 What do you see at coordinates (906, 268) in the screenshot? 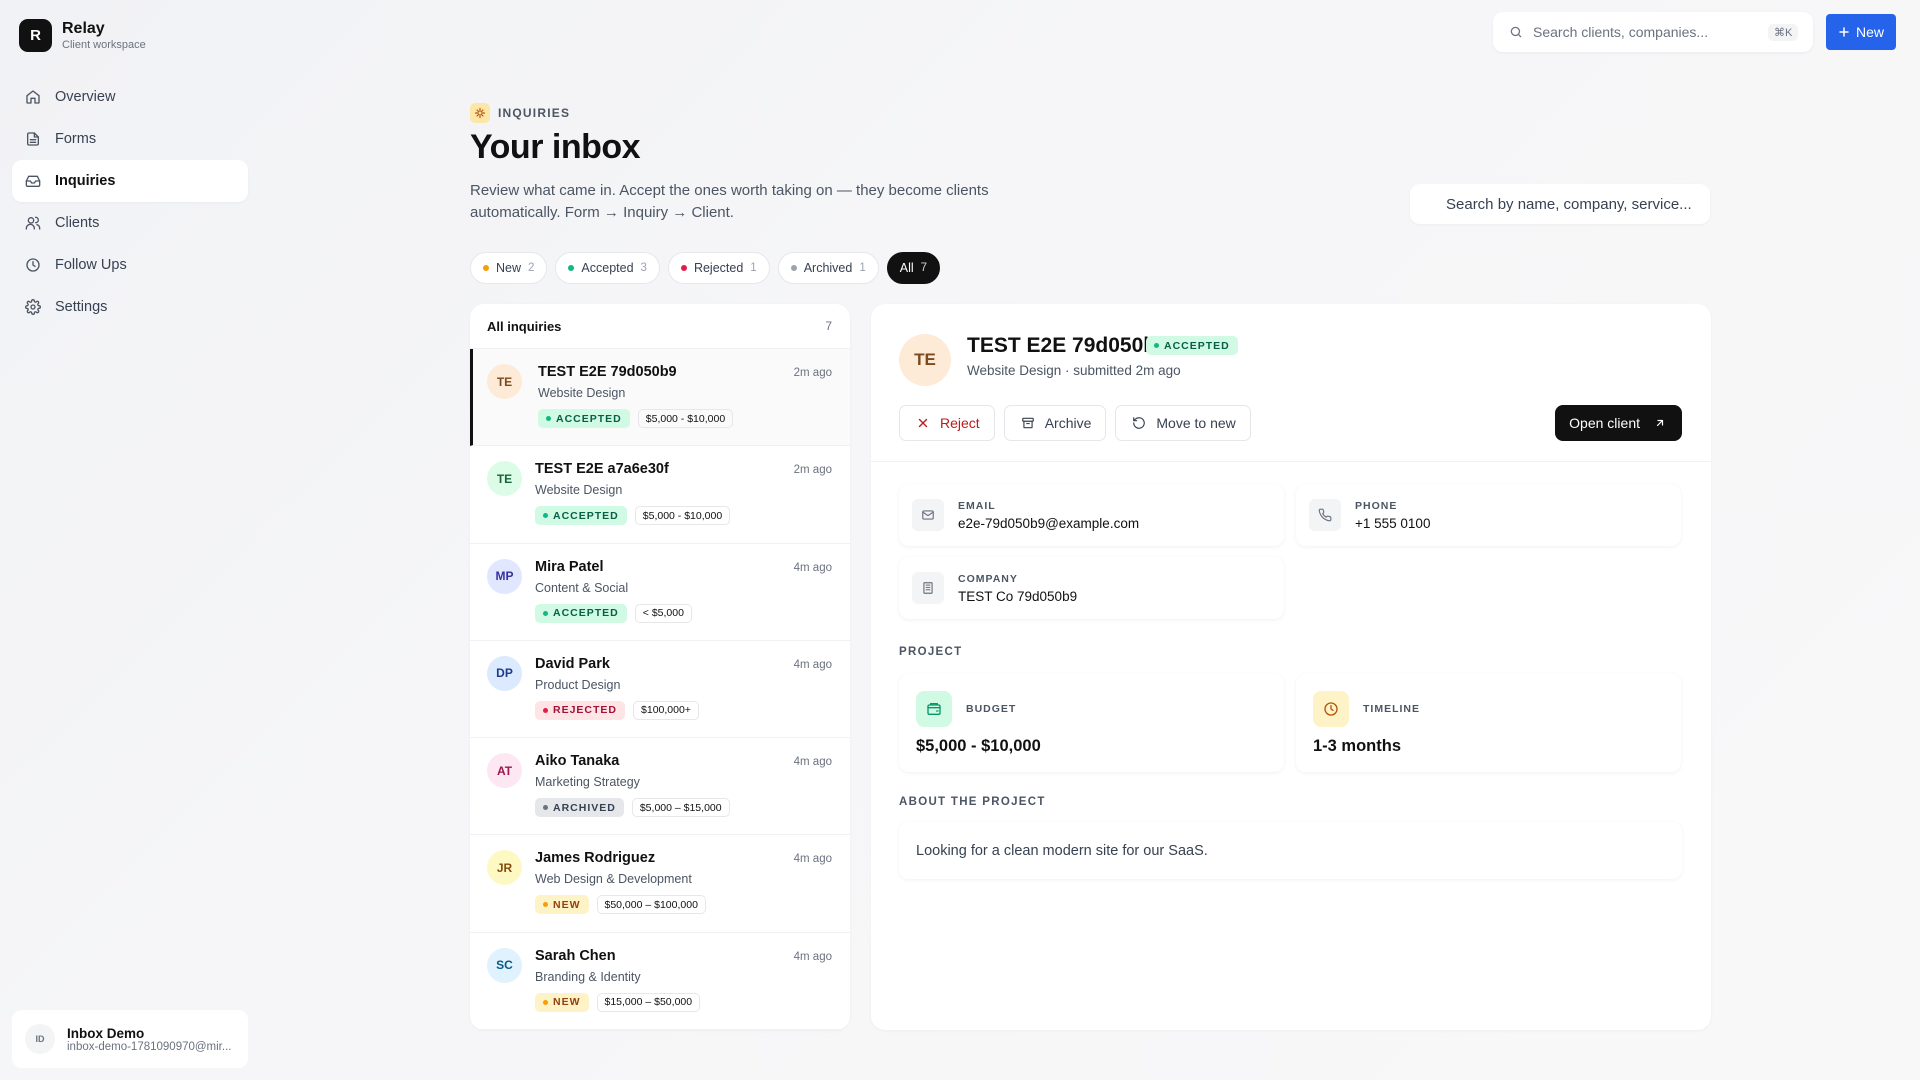
I see `filter-label: All` at bounding box center [906, 268].